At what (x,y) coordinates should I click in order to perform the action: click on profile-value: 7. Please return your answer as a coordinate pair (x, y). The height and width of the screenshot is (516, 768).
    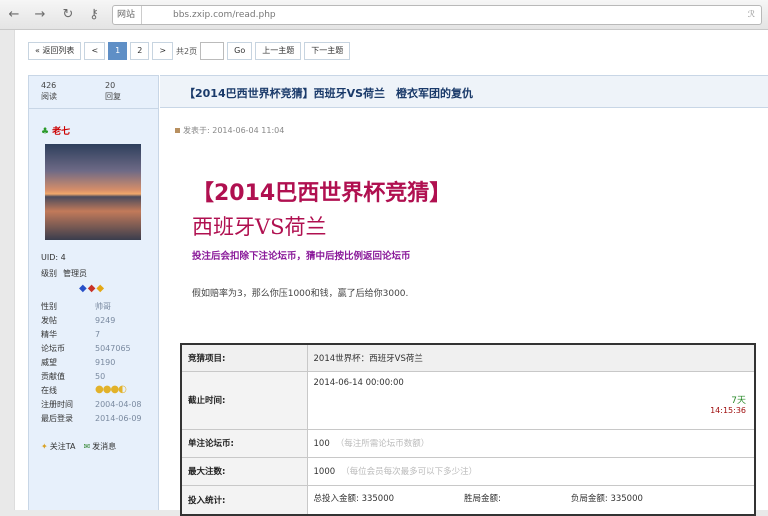
    Looking at the image, I should click on (98, 334).